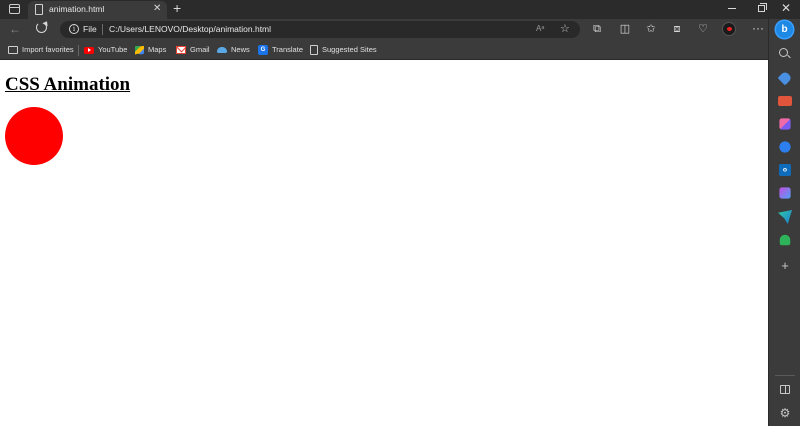 This screenshot has width=800, height=426. Describe the element at coordinates (89, 50) in the screenshot. I see `youtube-icon` at that location.